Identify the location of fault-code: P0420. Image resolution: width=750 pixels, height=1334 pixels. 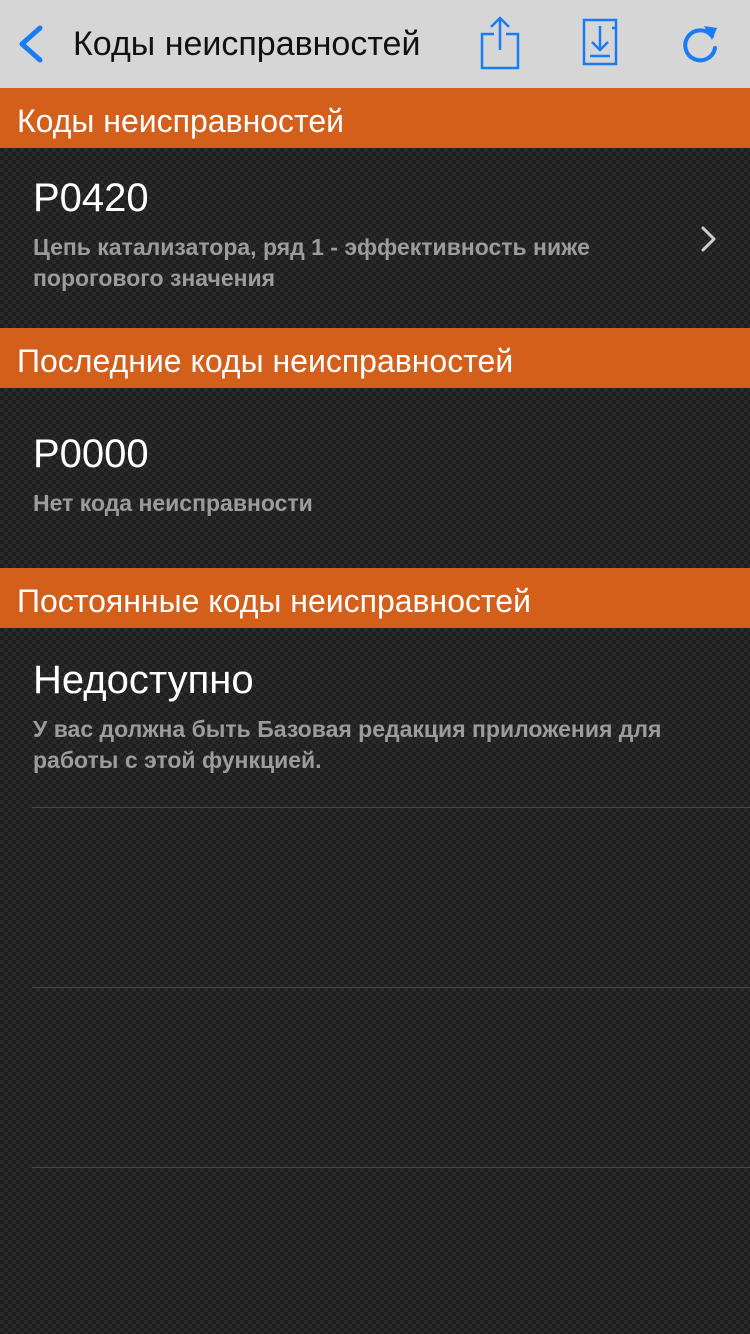
(91, 198).